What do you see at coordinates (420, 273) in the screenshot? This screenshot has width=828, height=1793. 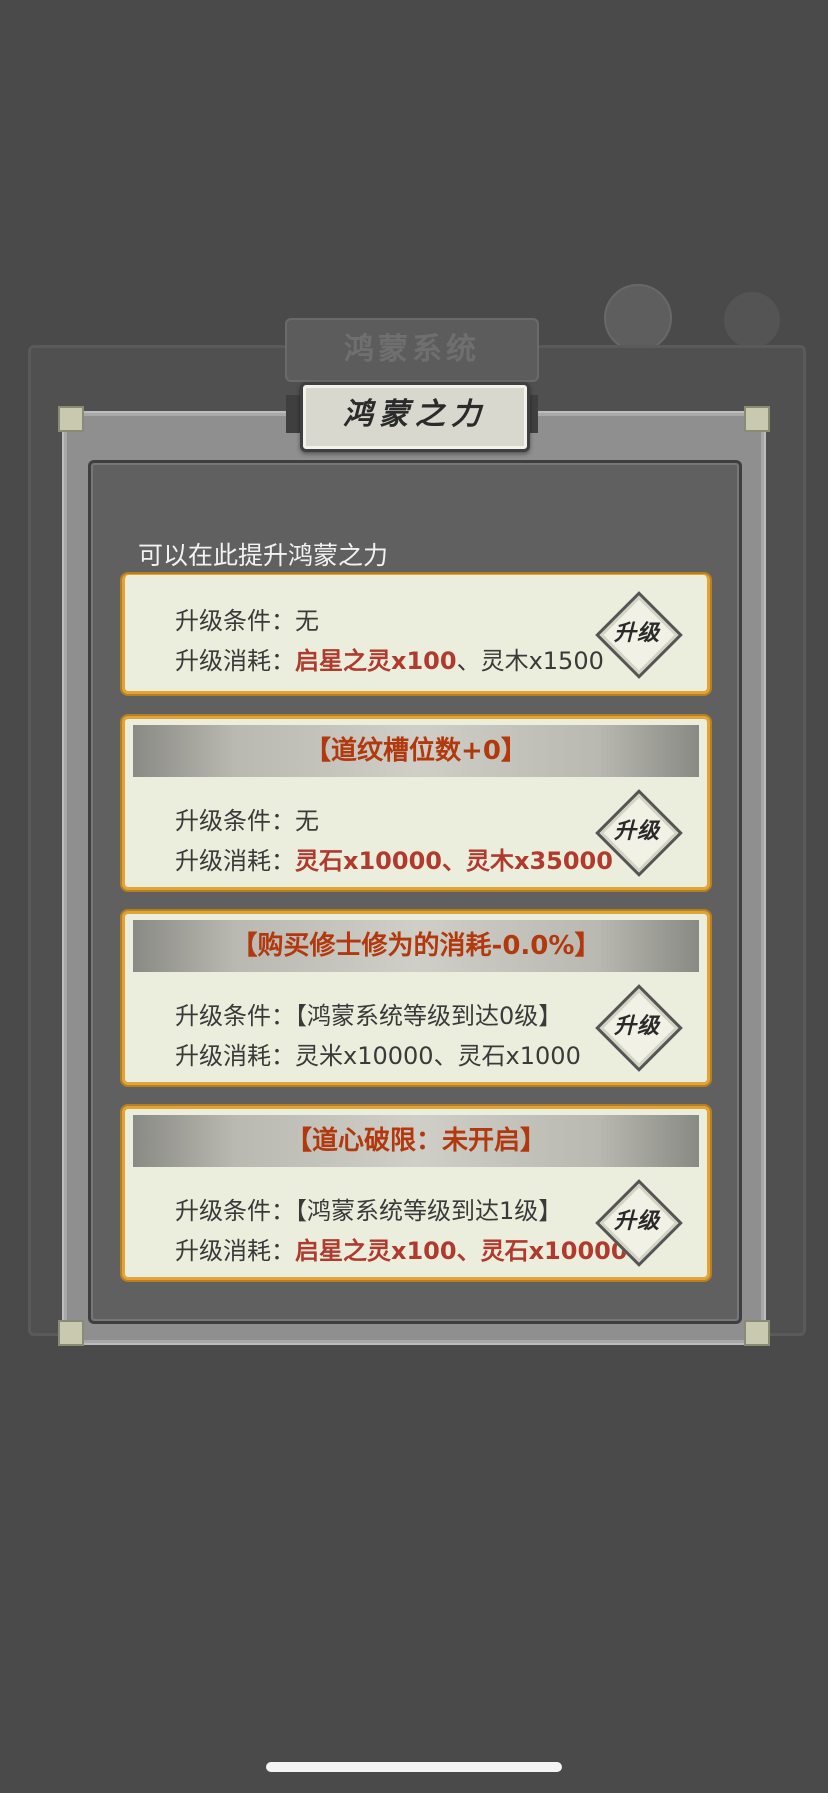 I see `background-faint-text` at bounding box center [420, 273].